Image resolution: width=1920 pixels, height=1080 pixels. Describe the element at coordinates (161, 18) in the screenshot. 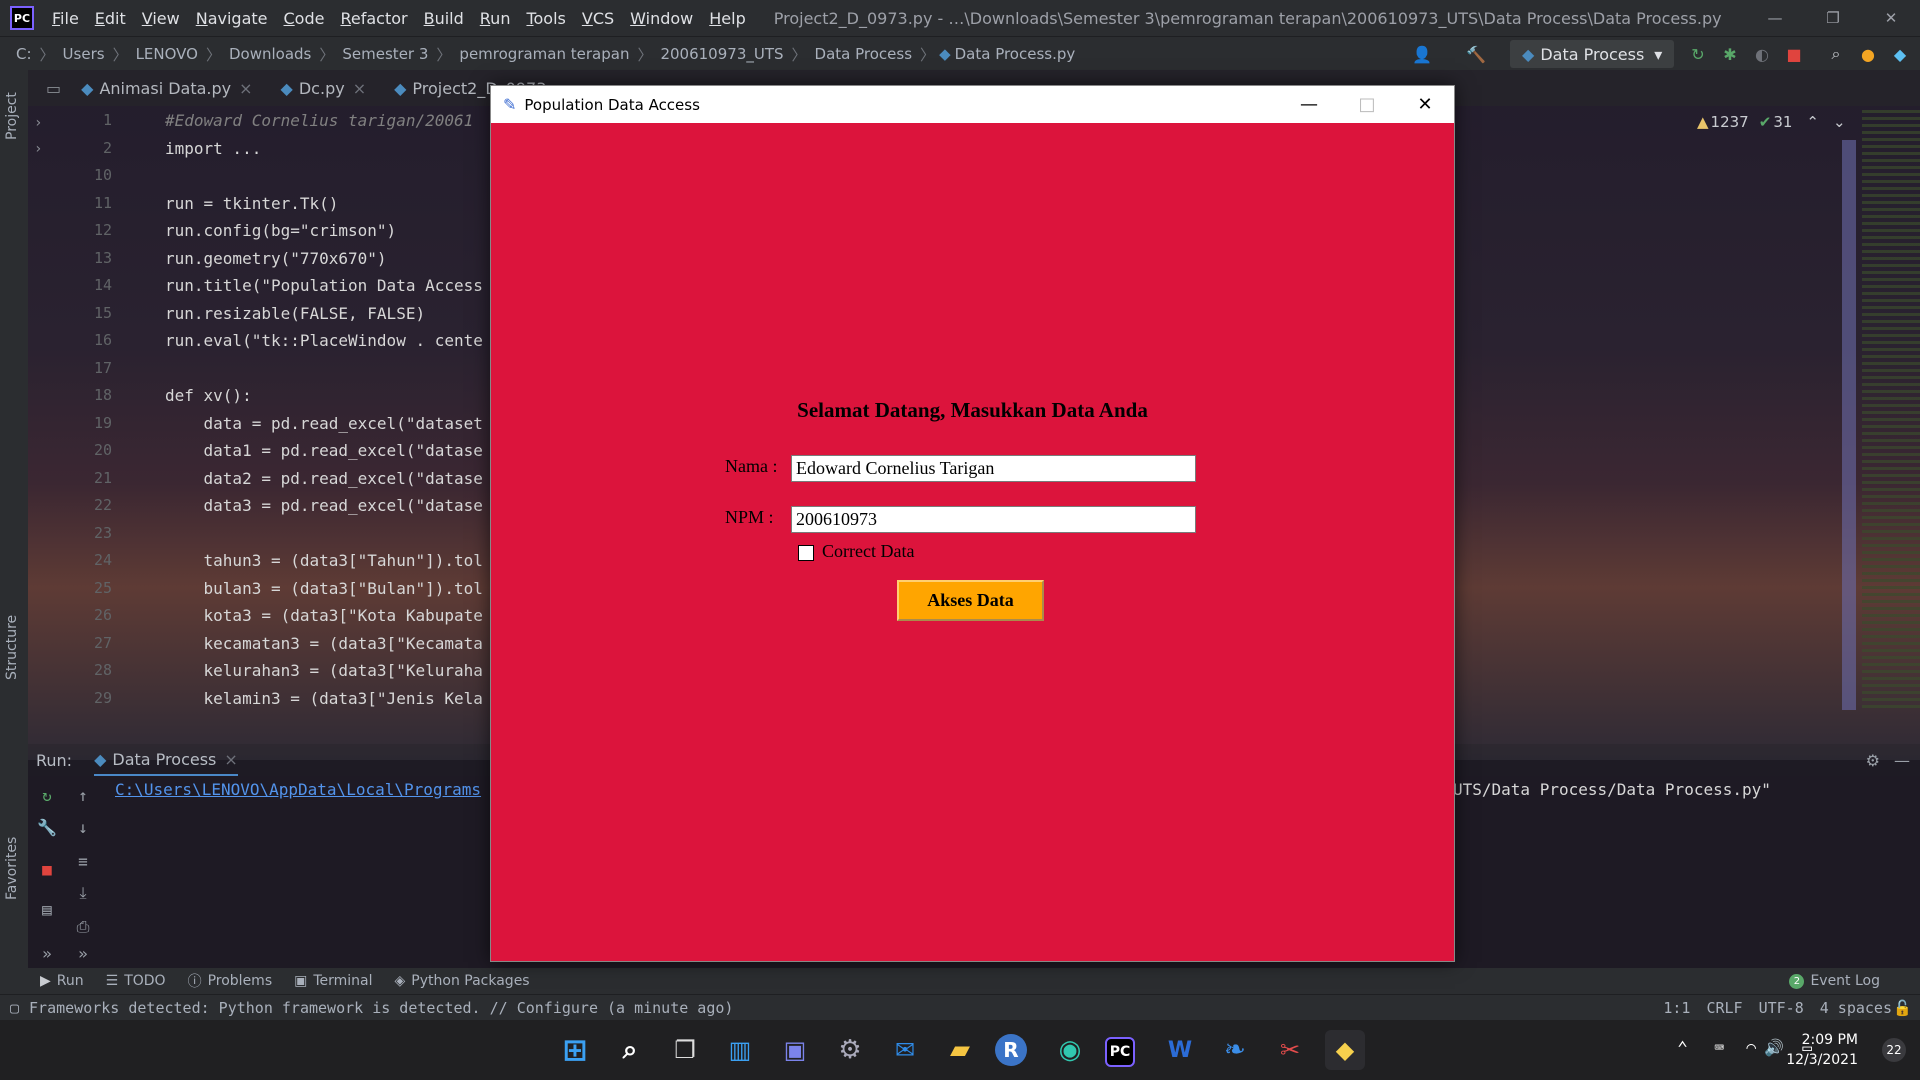

I see `menu-view: View` at that location.